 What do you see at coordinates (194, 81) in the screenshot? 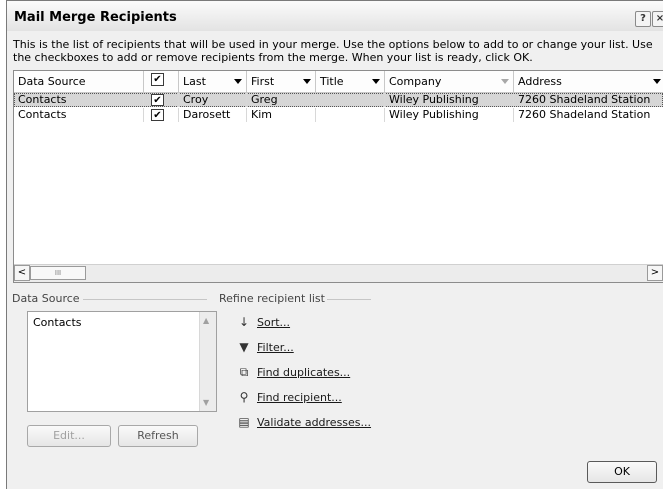
I see `column-header-label: Last` at bounding box center [194, 81].